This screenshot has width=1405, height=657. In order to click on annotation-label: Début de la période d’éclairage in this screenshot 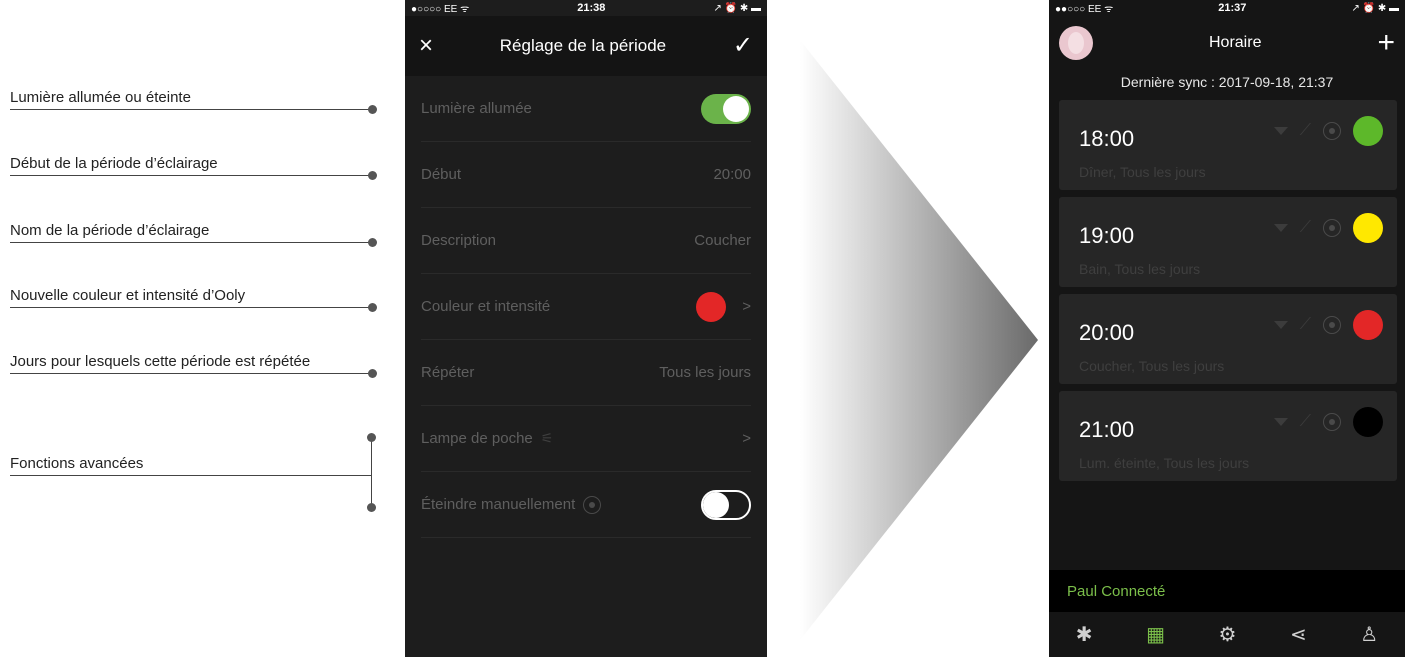, I will do `click(114, 163)`.